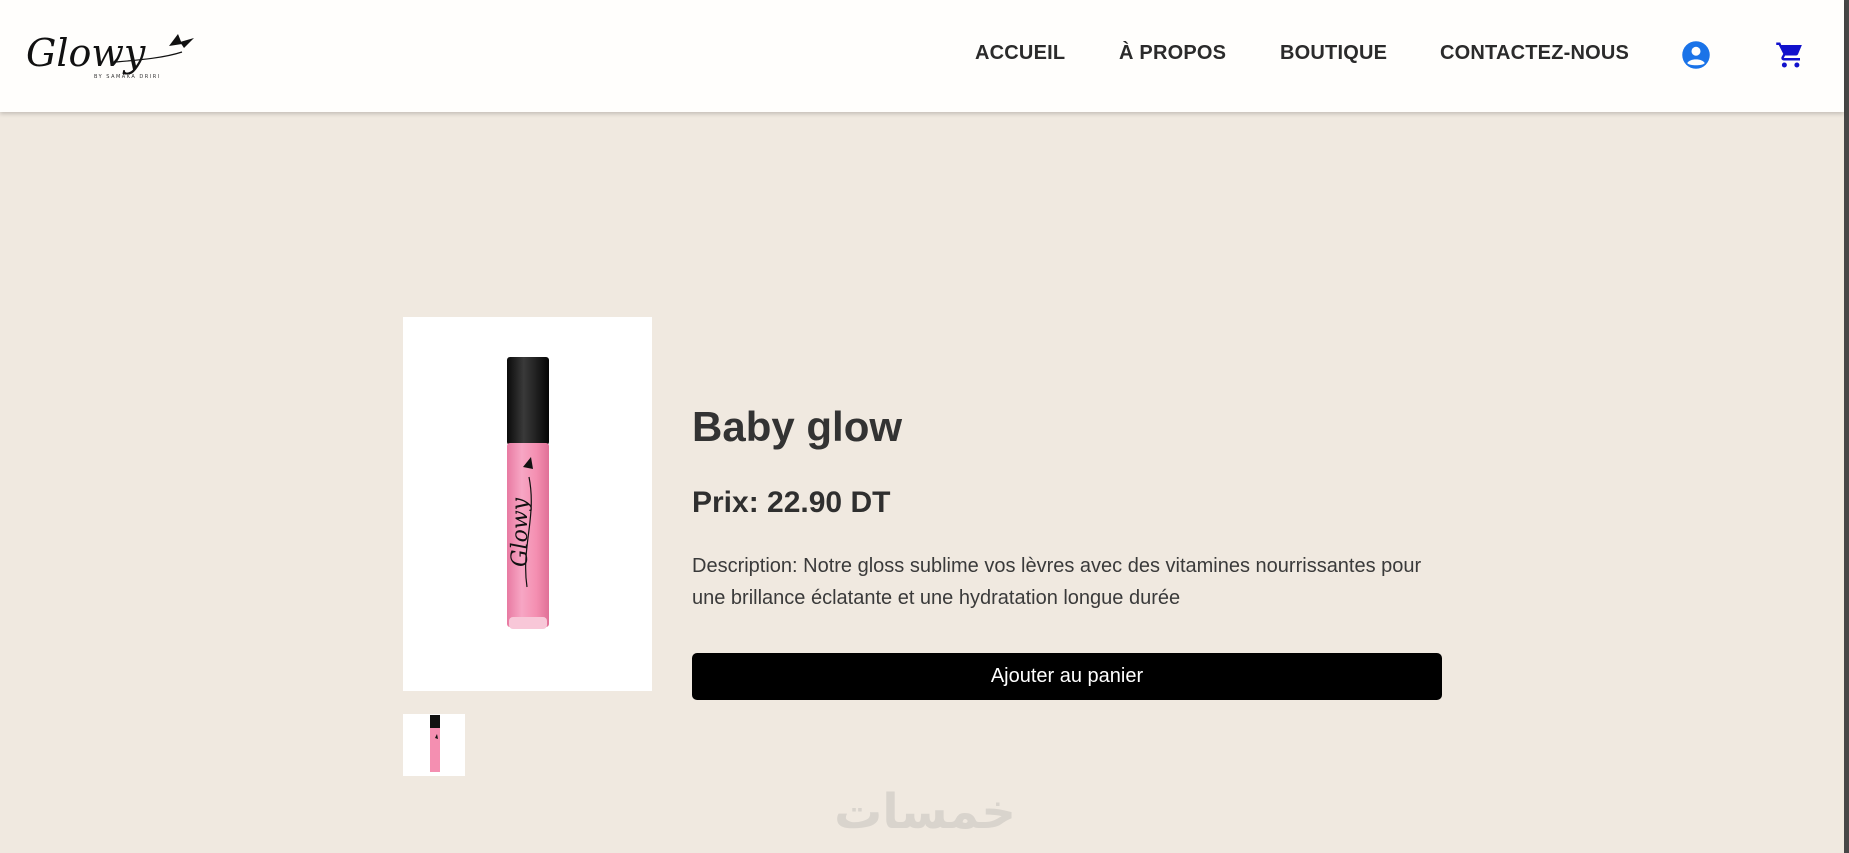 Image resolution: width=1849 pixels, height=853 pixels. What do you see at coordinates (1333, 53) in the screenshot?
I see `nav-link-boutique: BOUTIQUE` at bounding box center [1333, 53].